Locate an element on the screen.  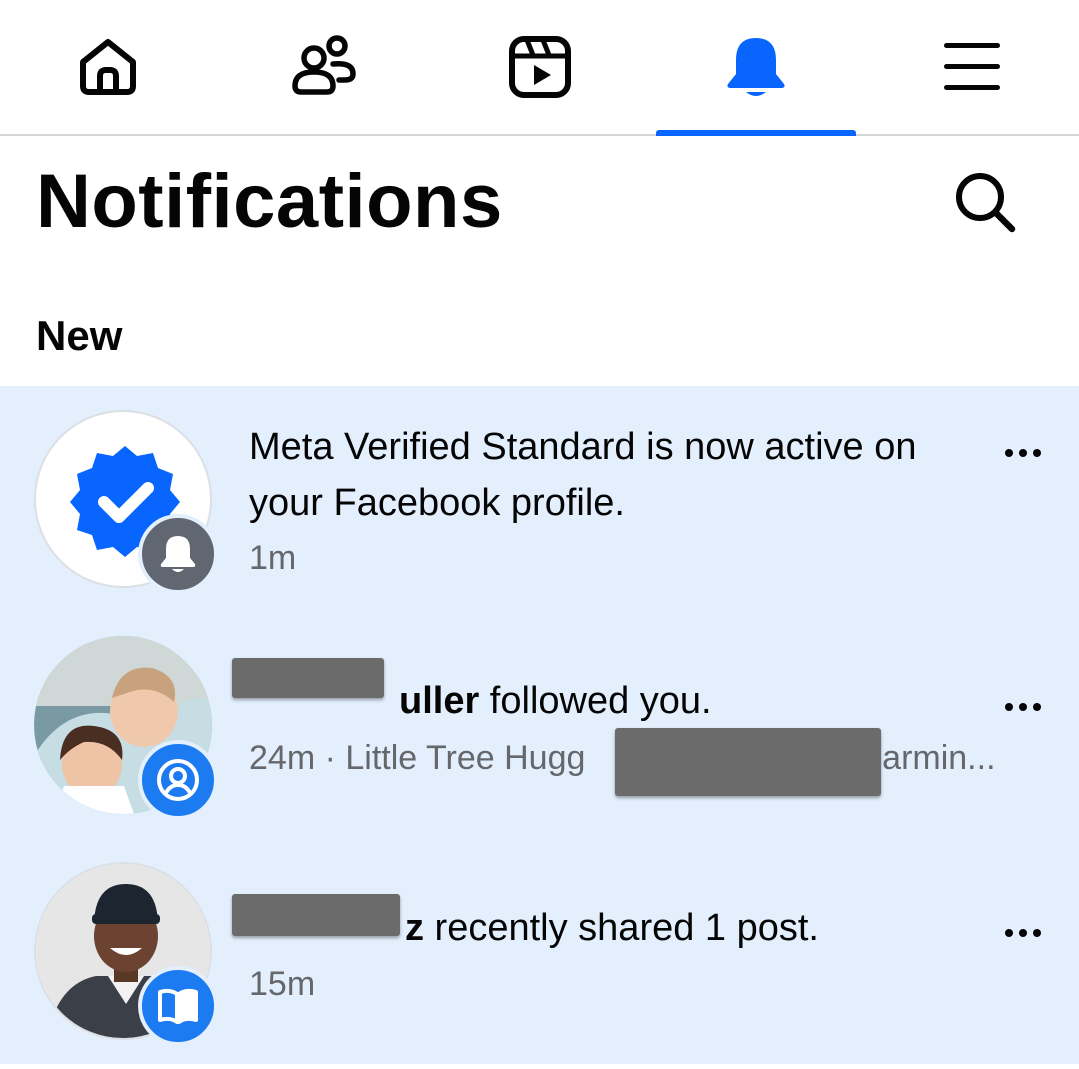
search-icon is located at coordinates (986, 203).